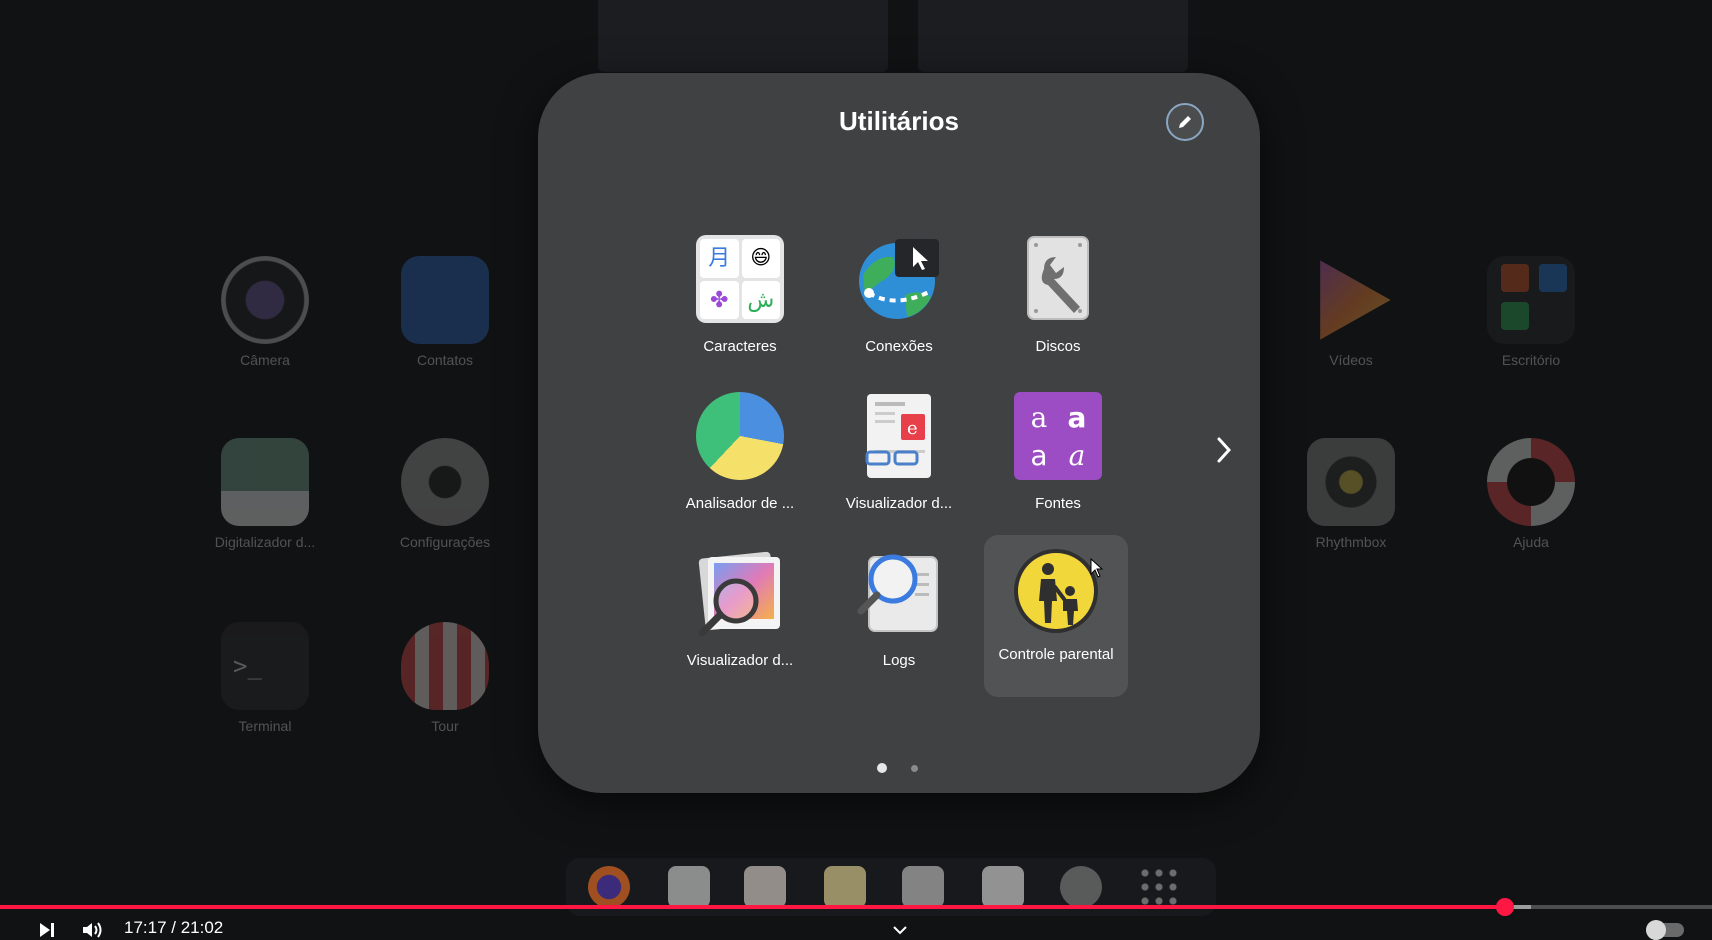 The width and height of the screenshot is (1712, 940). Describe the element at coordinates (1531, 482) in the screenshot. I see `help-icon` at that location.